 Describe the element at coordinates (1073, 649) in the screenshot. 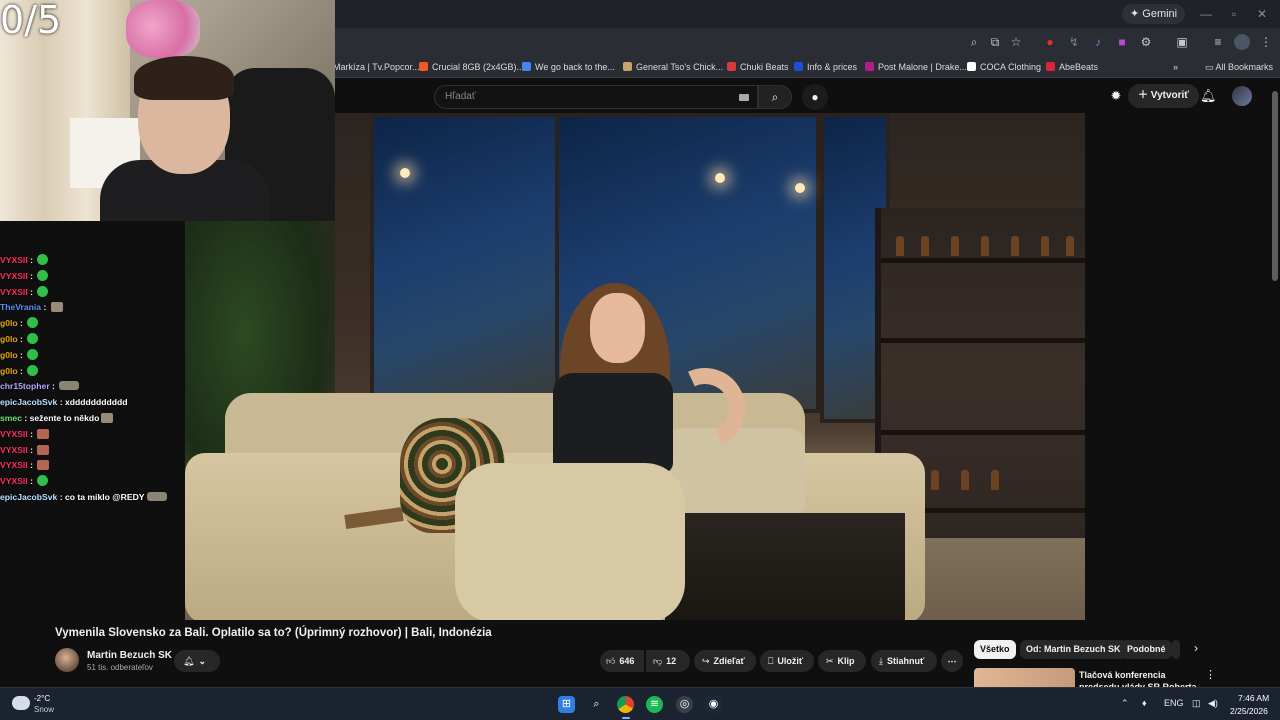

I see `chip-channel: Od: Martin Bezuch SK` at that location.